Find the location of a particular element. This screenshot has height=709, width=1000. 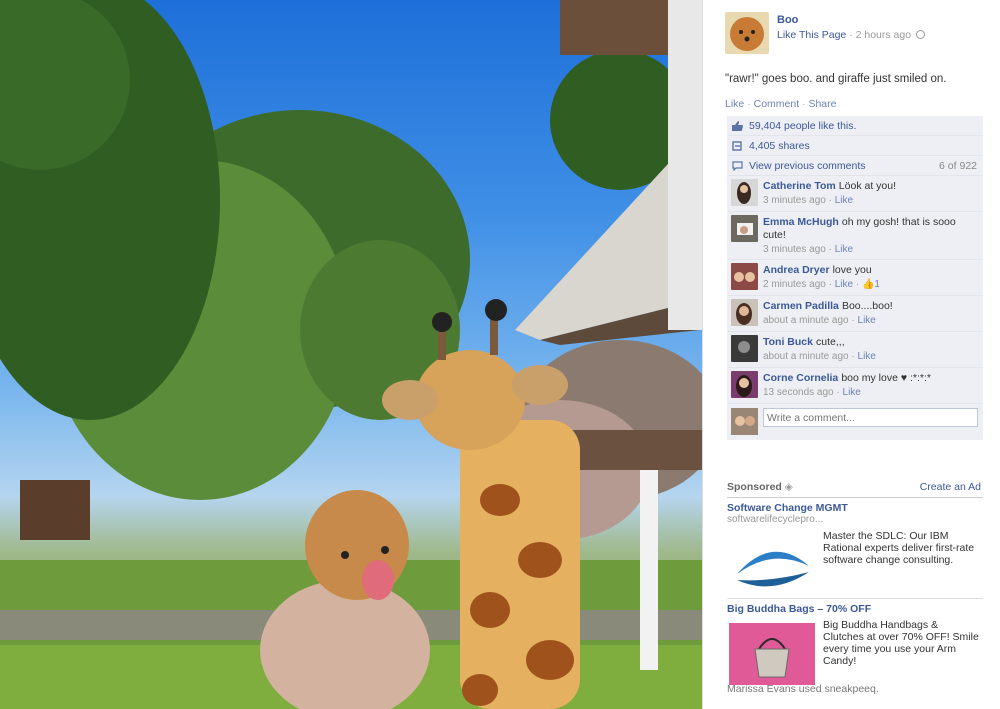

view-previous-row: View previous comments 6 of 922 is located at coordinates (855, 166).